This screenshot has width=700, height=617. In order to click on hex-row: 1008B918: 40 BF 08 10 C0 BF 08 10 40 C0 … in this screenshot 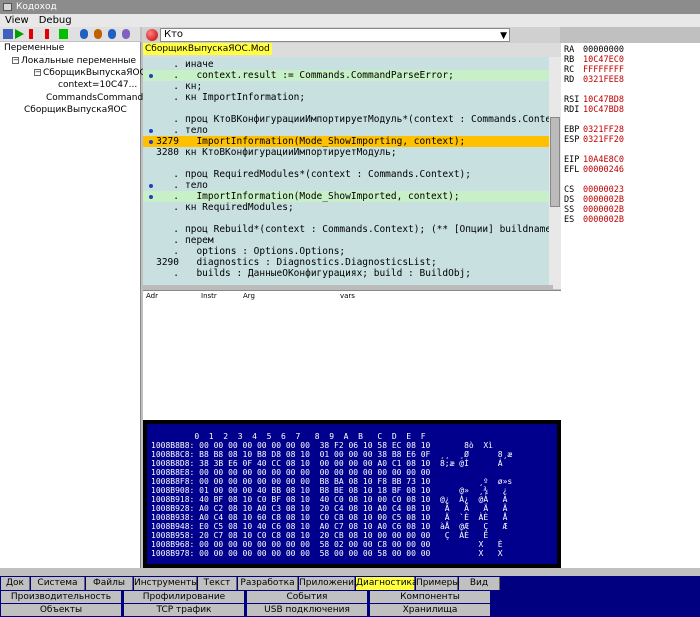, I will do `click(334, 499)`.